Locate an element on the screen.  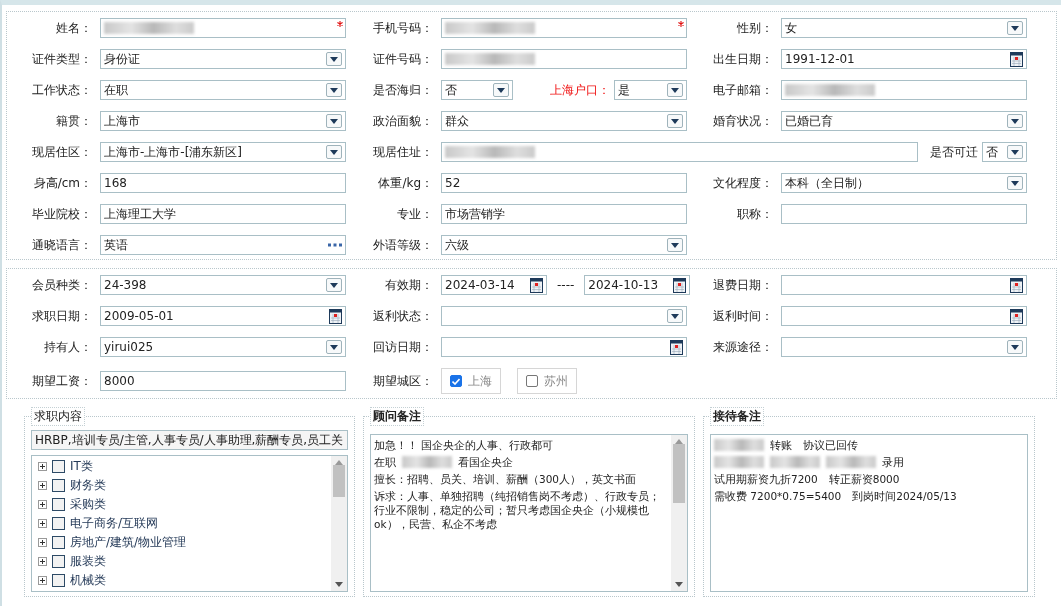
notes-field: 加急！！ 国企央企的人事、行政都可 在职 看国企央企 擅长：招聘、员关、培训、薪酬（300人），英文书面 诉求：人事、单独招聘（纯招销售岗不考虑）、行政专员；行业不限制，稳定的公司；暂只考虑国企央企（小规模也ok），民营、私企不考虑 is located at coordinates (529, 513).